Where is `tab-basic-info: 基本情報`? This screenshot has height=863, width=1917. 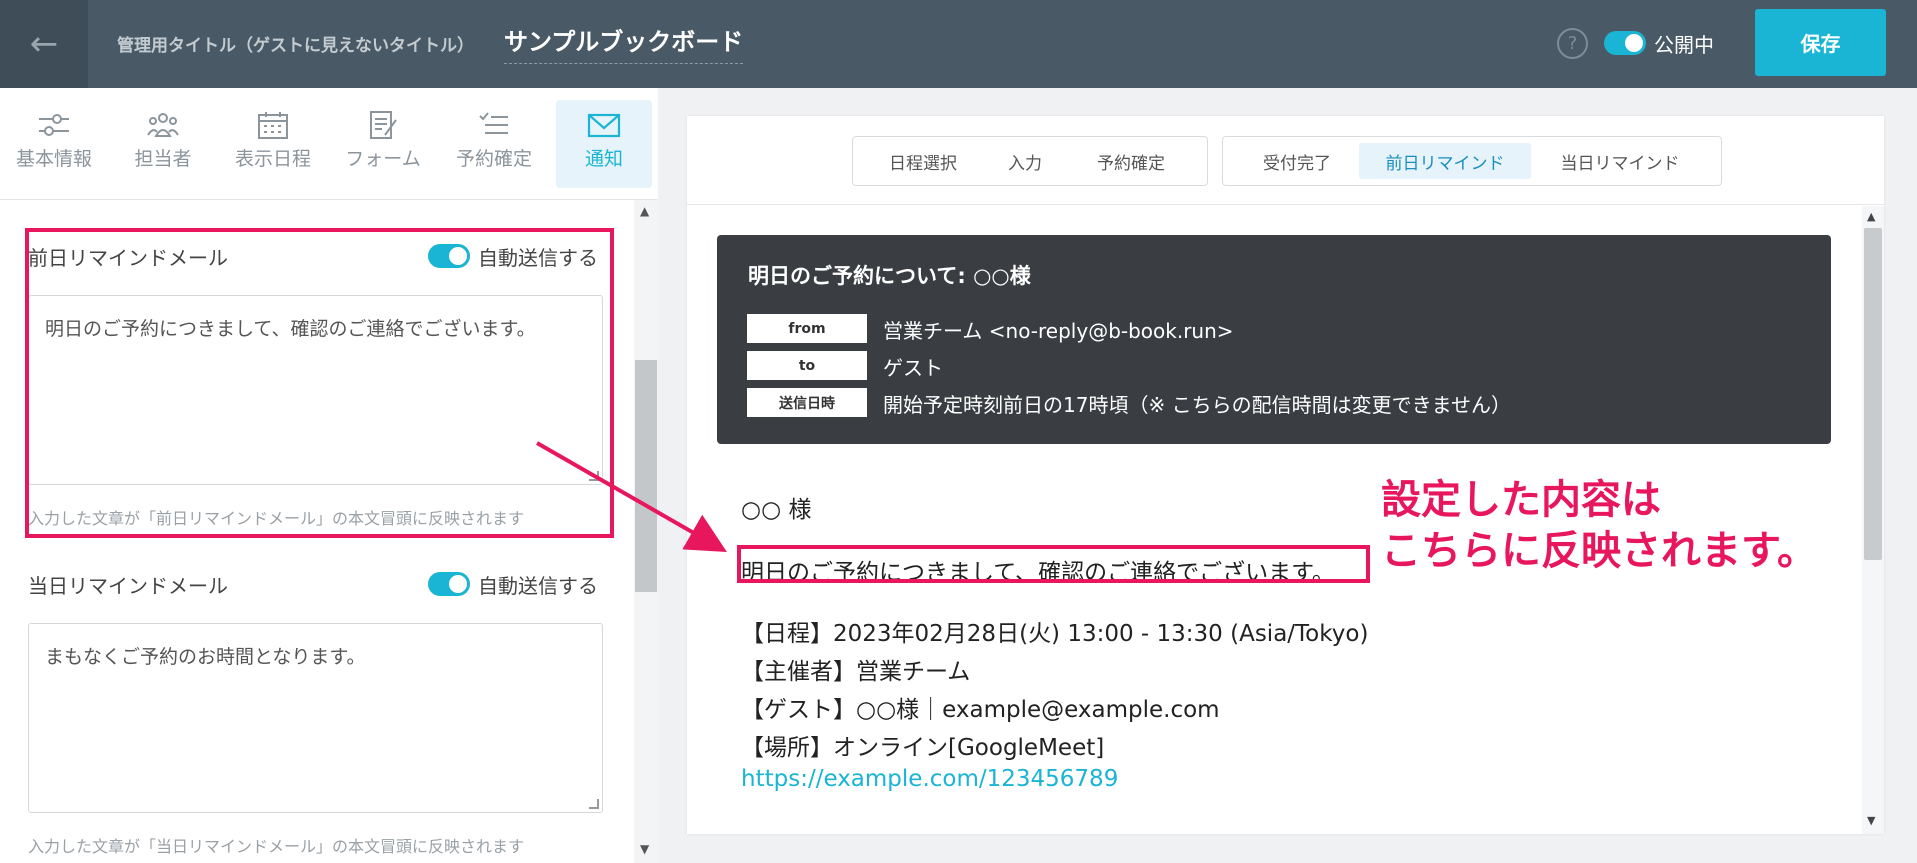
tab-basic-info: 基本情報 is located at coordinates (54, 144).